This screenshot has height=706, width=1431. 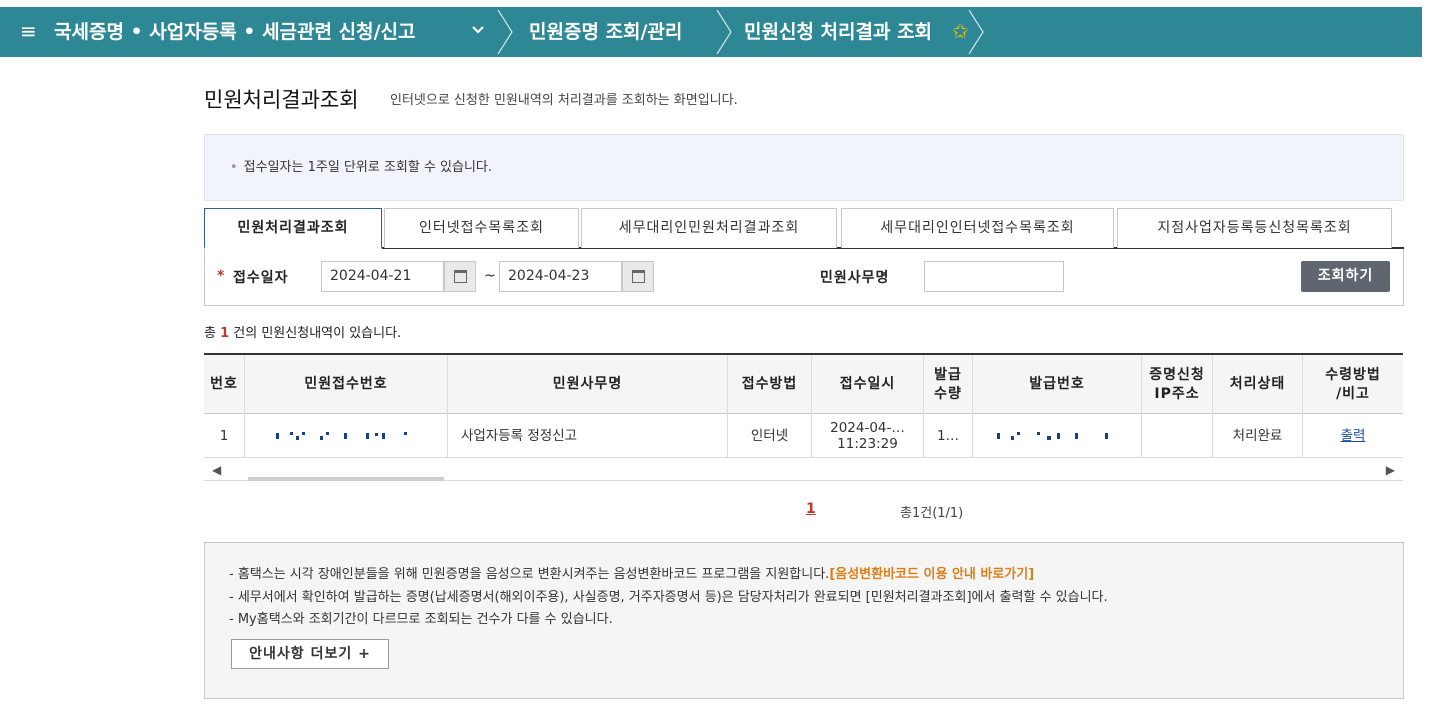 I want to click on cell-date: 2024-04-… 11:23:29, so click(x=868, y=435).